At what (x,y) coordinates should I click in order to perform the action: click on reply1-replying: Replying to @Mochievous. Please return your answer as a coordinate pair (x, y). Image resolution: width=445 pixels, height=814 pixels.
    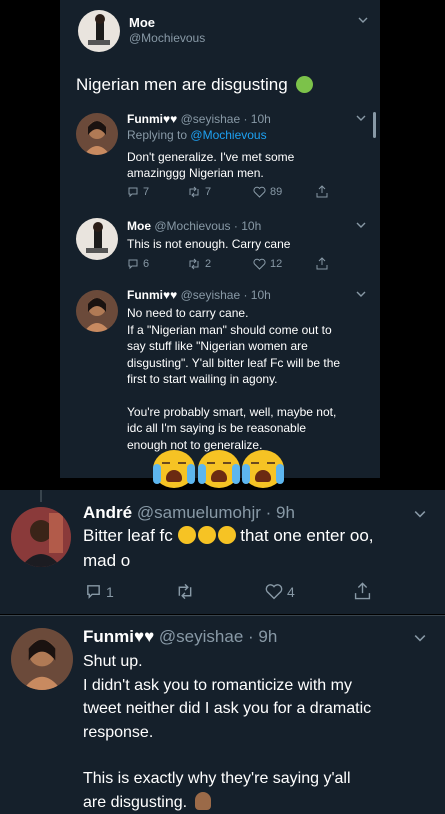
    Looking at the image, I should click on (197, 135).